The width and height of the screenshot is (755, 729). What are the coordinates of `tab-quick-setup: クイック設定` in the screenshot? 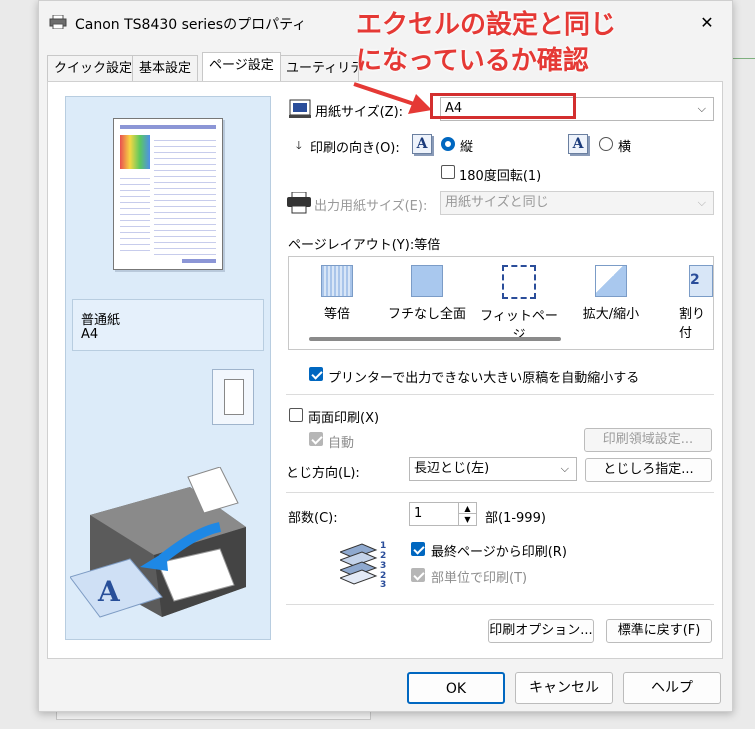 It's located at (93, 68).